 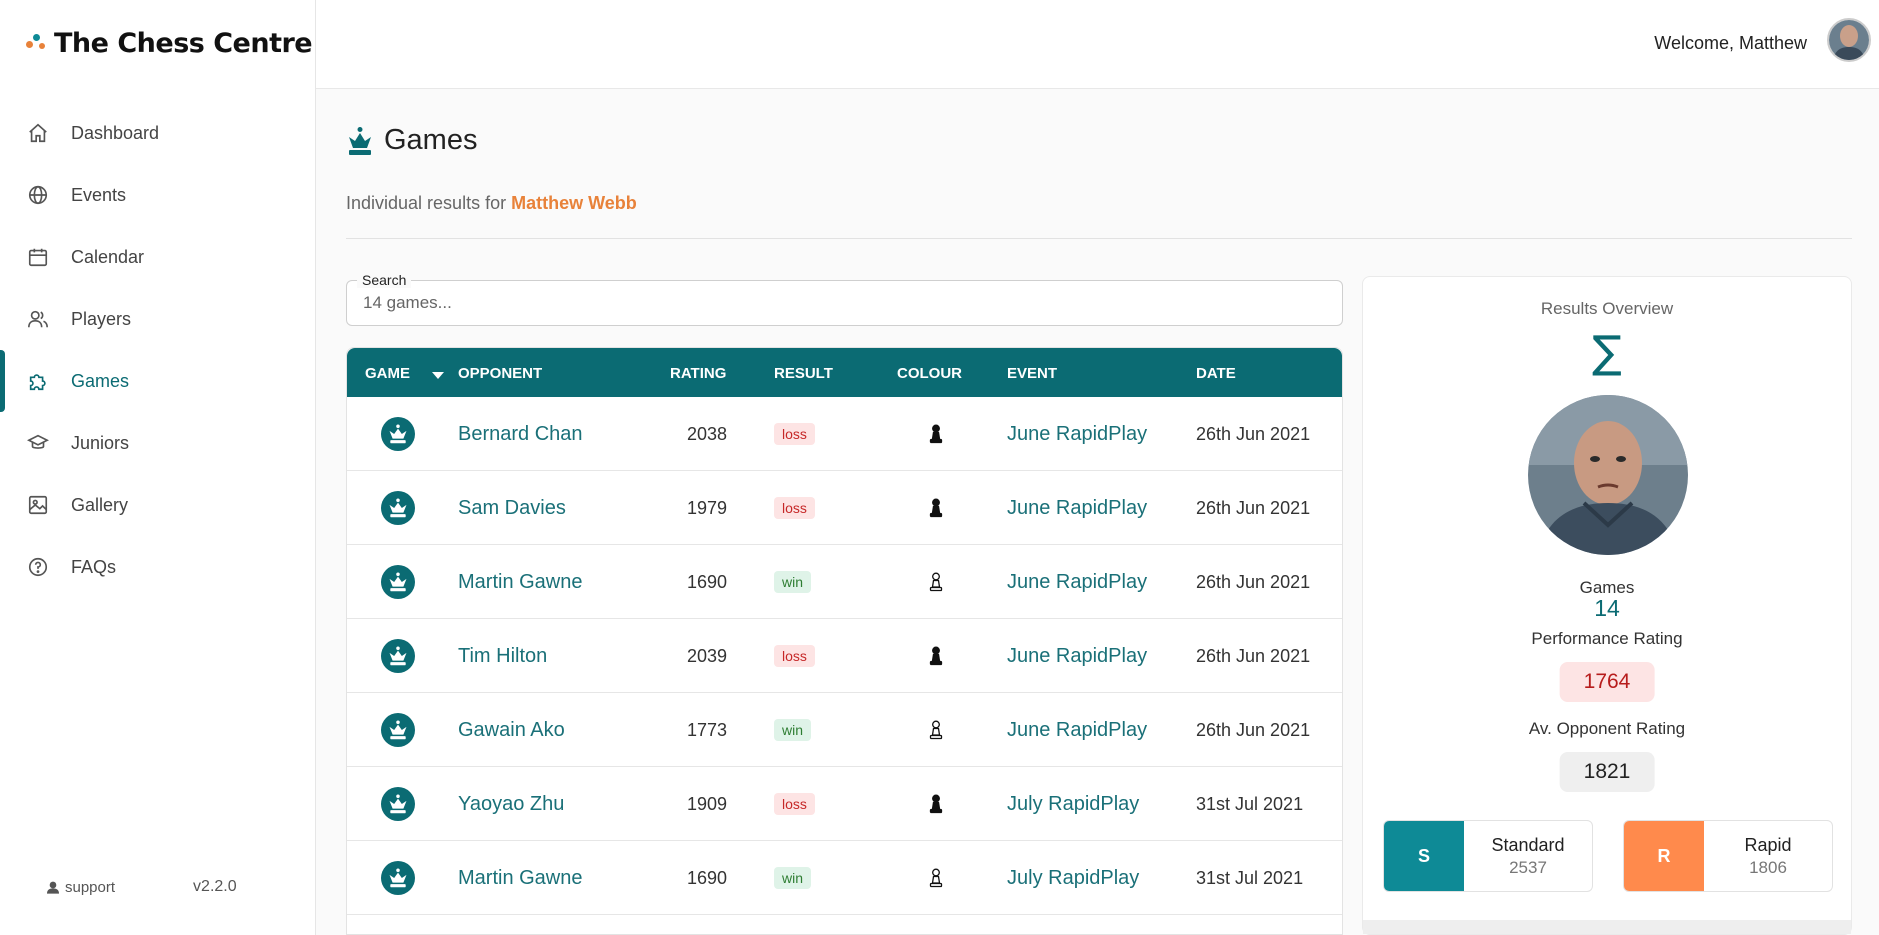 I want to click on column-header-rating: RATING, so click(x=698, y=373).